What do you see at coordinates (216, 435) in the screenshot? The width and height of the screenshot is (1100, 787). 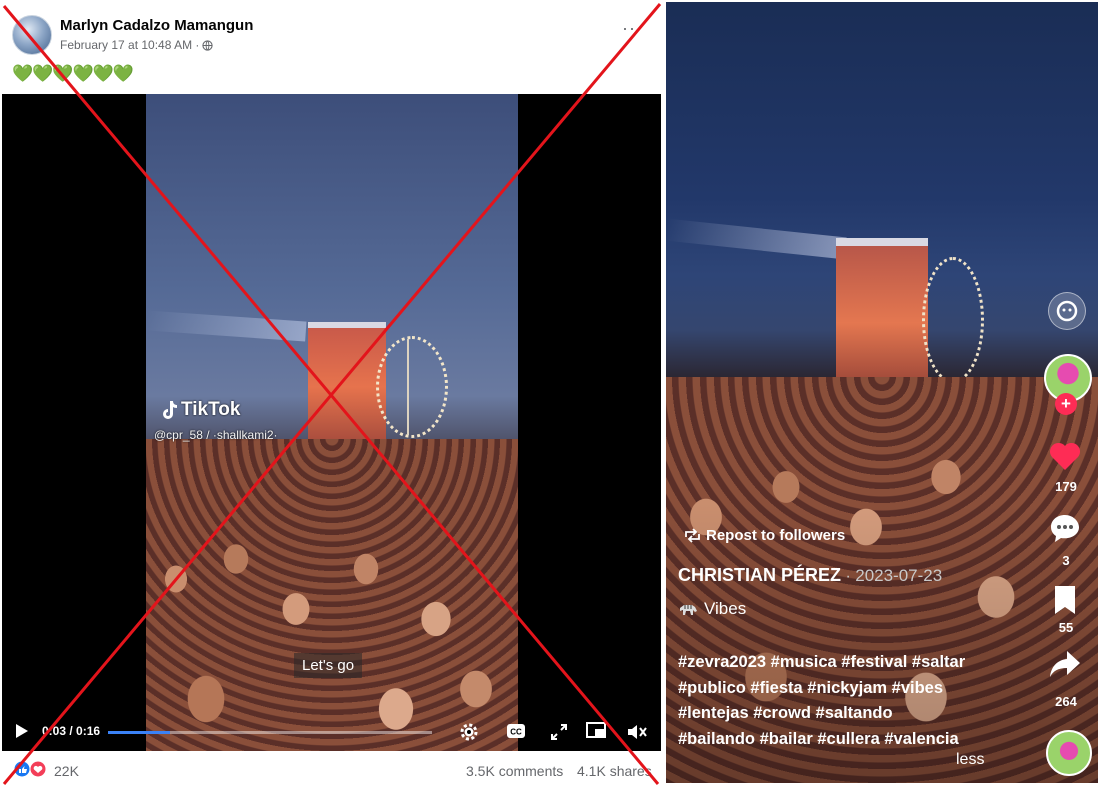 I see `tiktok-handle: @cpr_58 / ·shallkami2·` at bounding box center [216, 435].